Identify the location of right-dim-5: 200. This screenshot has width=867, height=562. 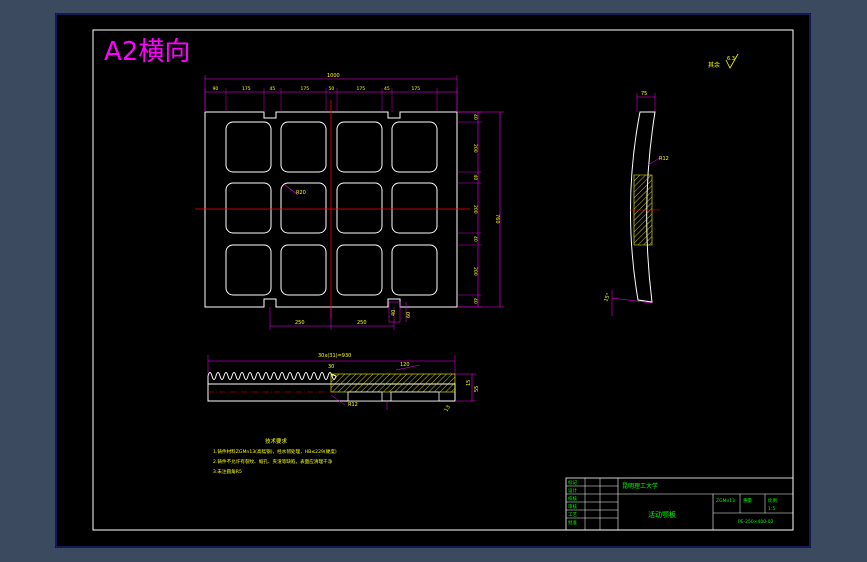
(475, 271).